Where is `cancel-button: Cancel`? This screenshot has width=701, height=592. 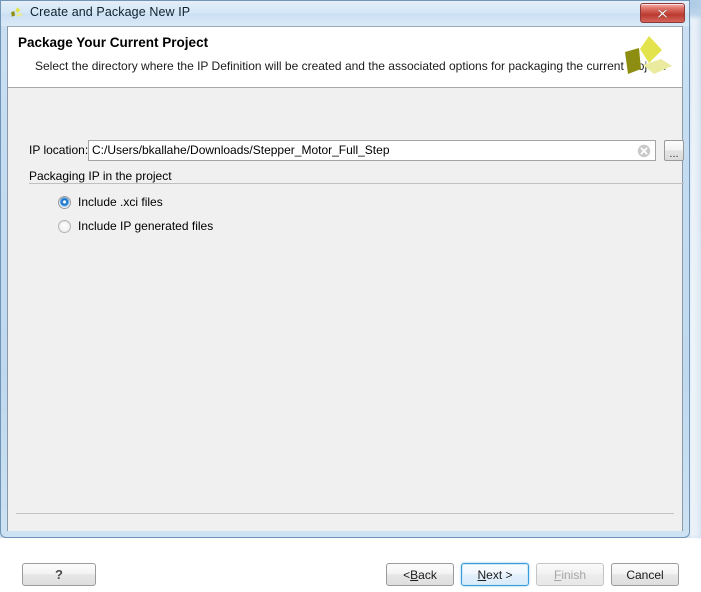 cancel-button: Cancel is located at coordinates (645, 574).